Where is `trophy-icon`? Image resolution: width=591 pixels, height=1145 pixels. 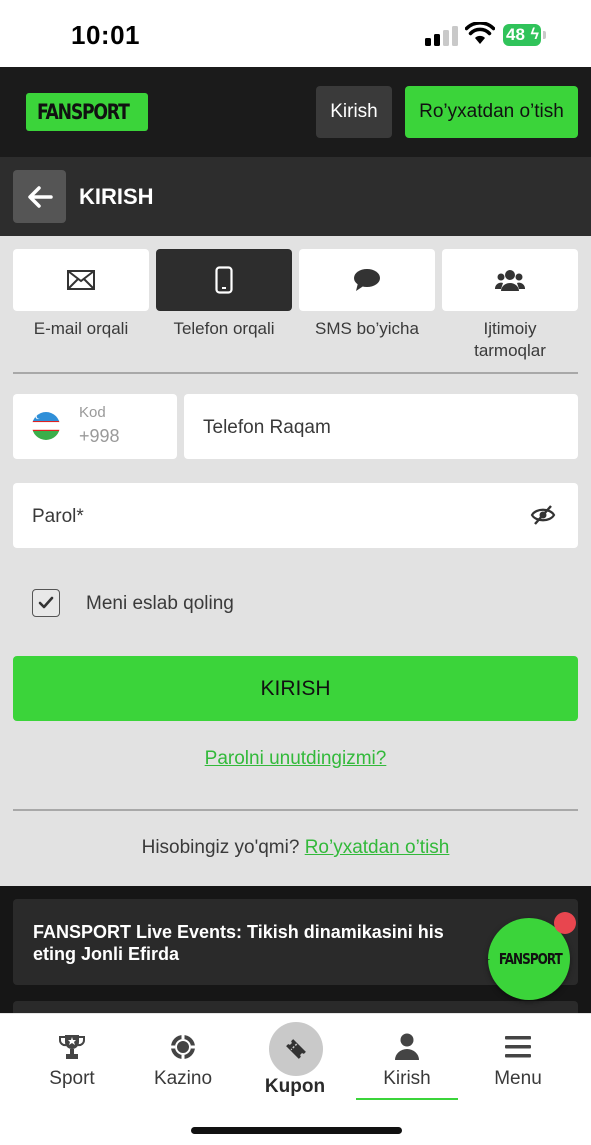 trophy-icon is located at coordinates (72, 1047).